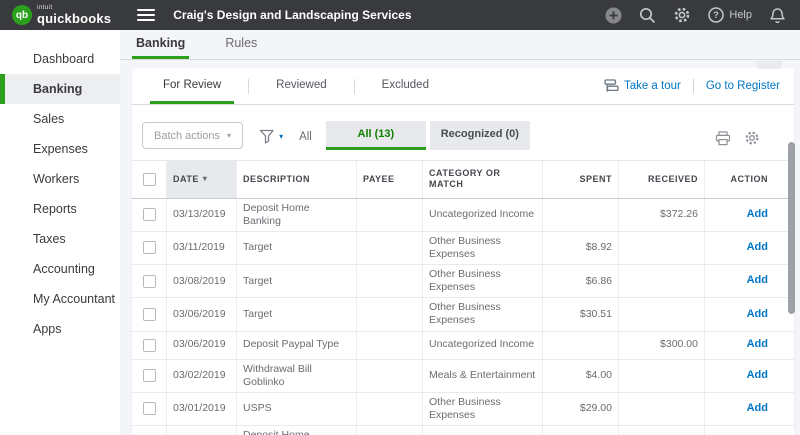  What do you see at coordinates (187, 135) in the screenshot?
I see `batch-actions-label: Batch actions` at bounding box center [187, 135].